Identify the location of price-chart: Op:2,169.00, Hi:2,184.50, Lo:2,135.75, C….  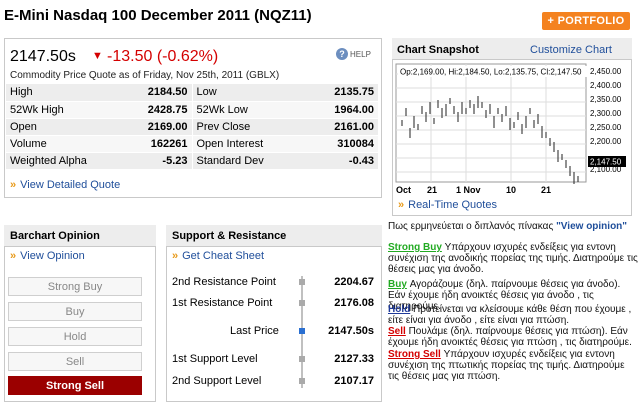
(512, 129).